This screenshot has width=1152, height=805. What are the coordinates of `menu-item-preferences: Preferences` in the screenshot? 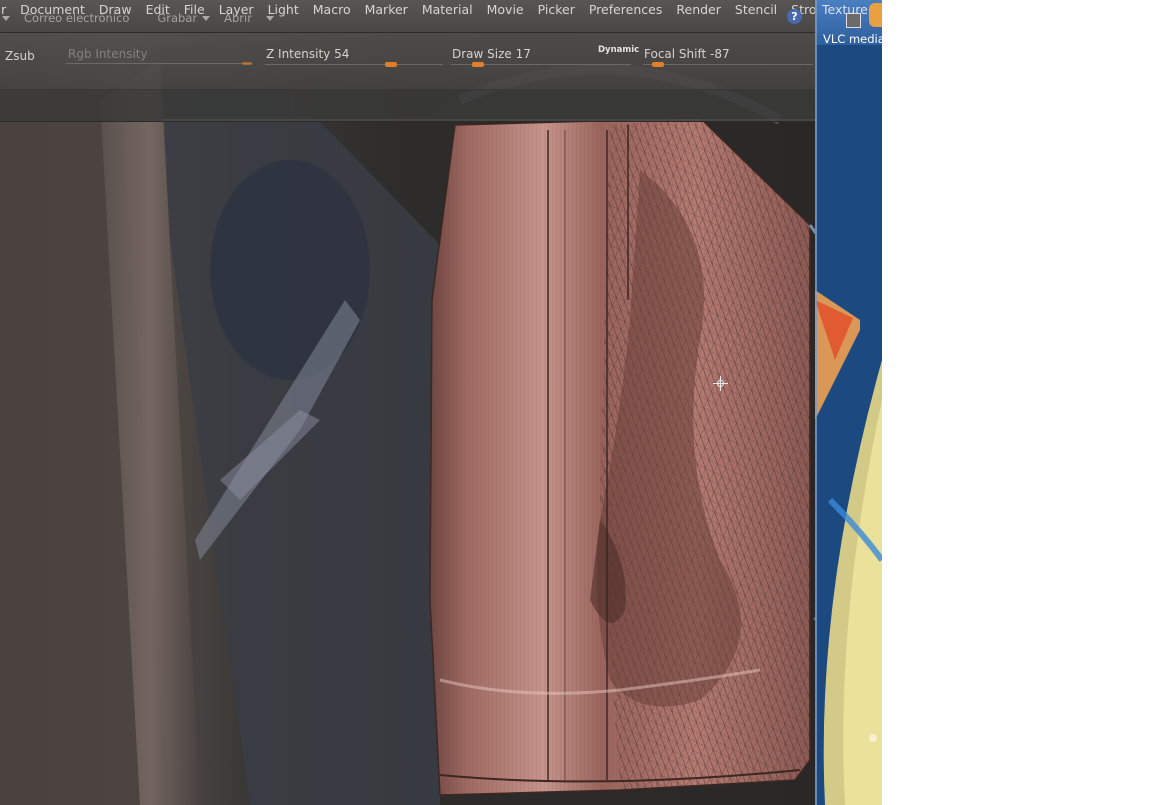 It's located at (626, 10).